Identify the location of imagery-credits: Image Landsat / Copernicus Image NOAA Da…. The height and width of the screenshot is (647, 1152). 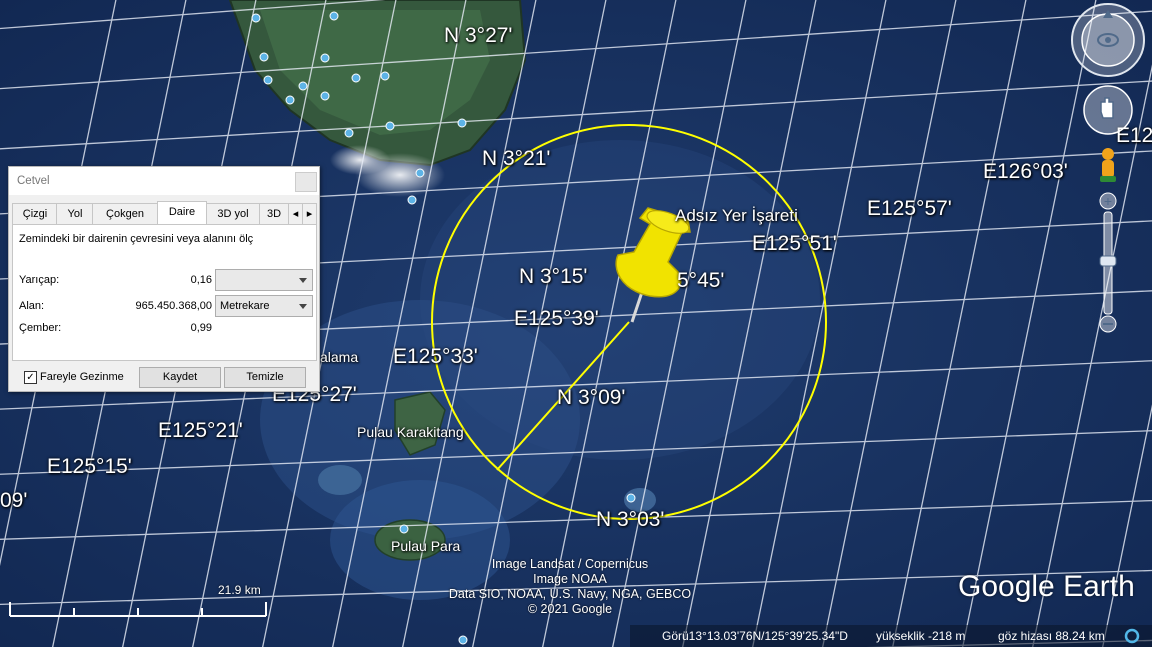
(570, 587).